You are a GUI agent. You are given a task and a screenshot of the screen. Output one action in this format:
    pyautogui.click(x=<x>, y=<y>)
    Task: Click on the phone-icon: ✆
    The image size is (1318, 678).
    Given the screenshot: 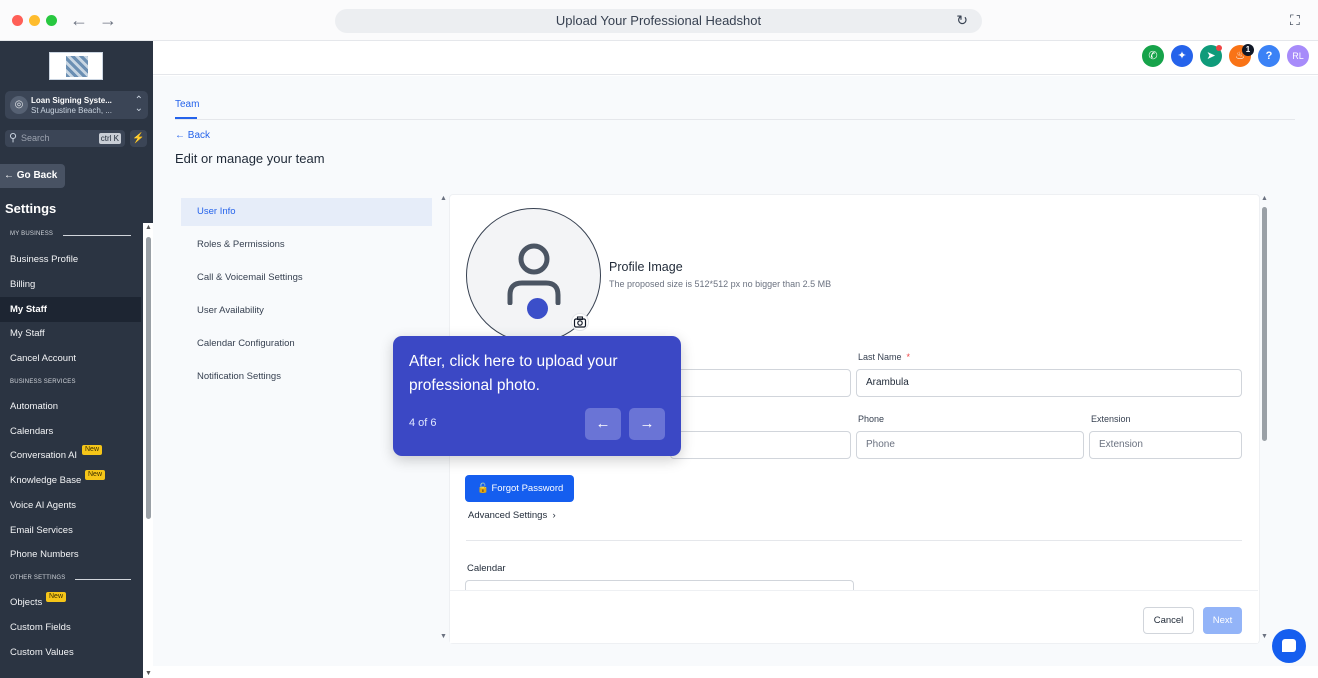 What is the action you would take?
    pyautogui.click(x=1153, y=56)
    